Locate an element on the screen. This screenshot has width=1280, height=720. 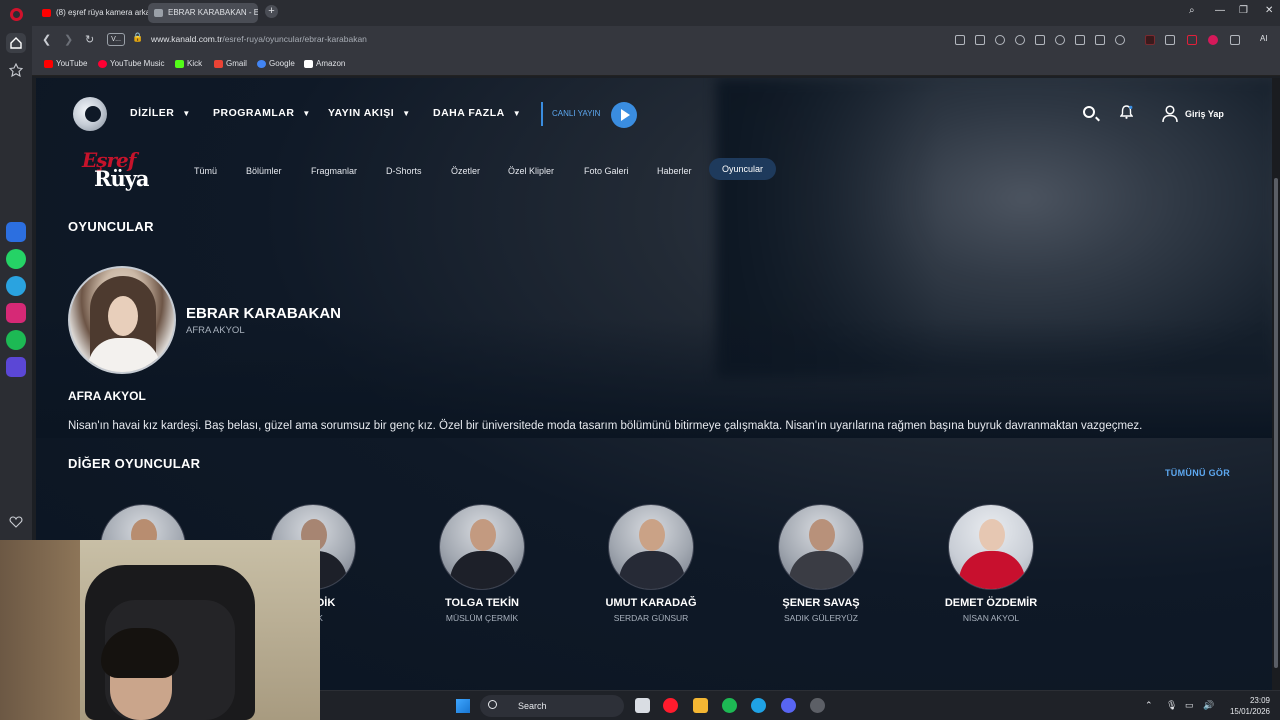
instagram-icon is located at coordinates (16, 313).